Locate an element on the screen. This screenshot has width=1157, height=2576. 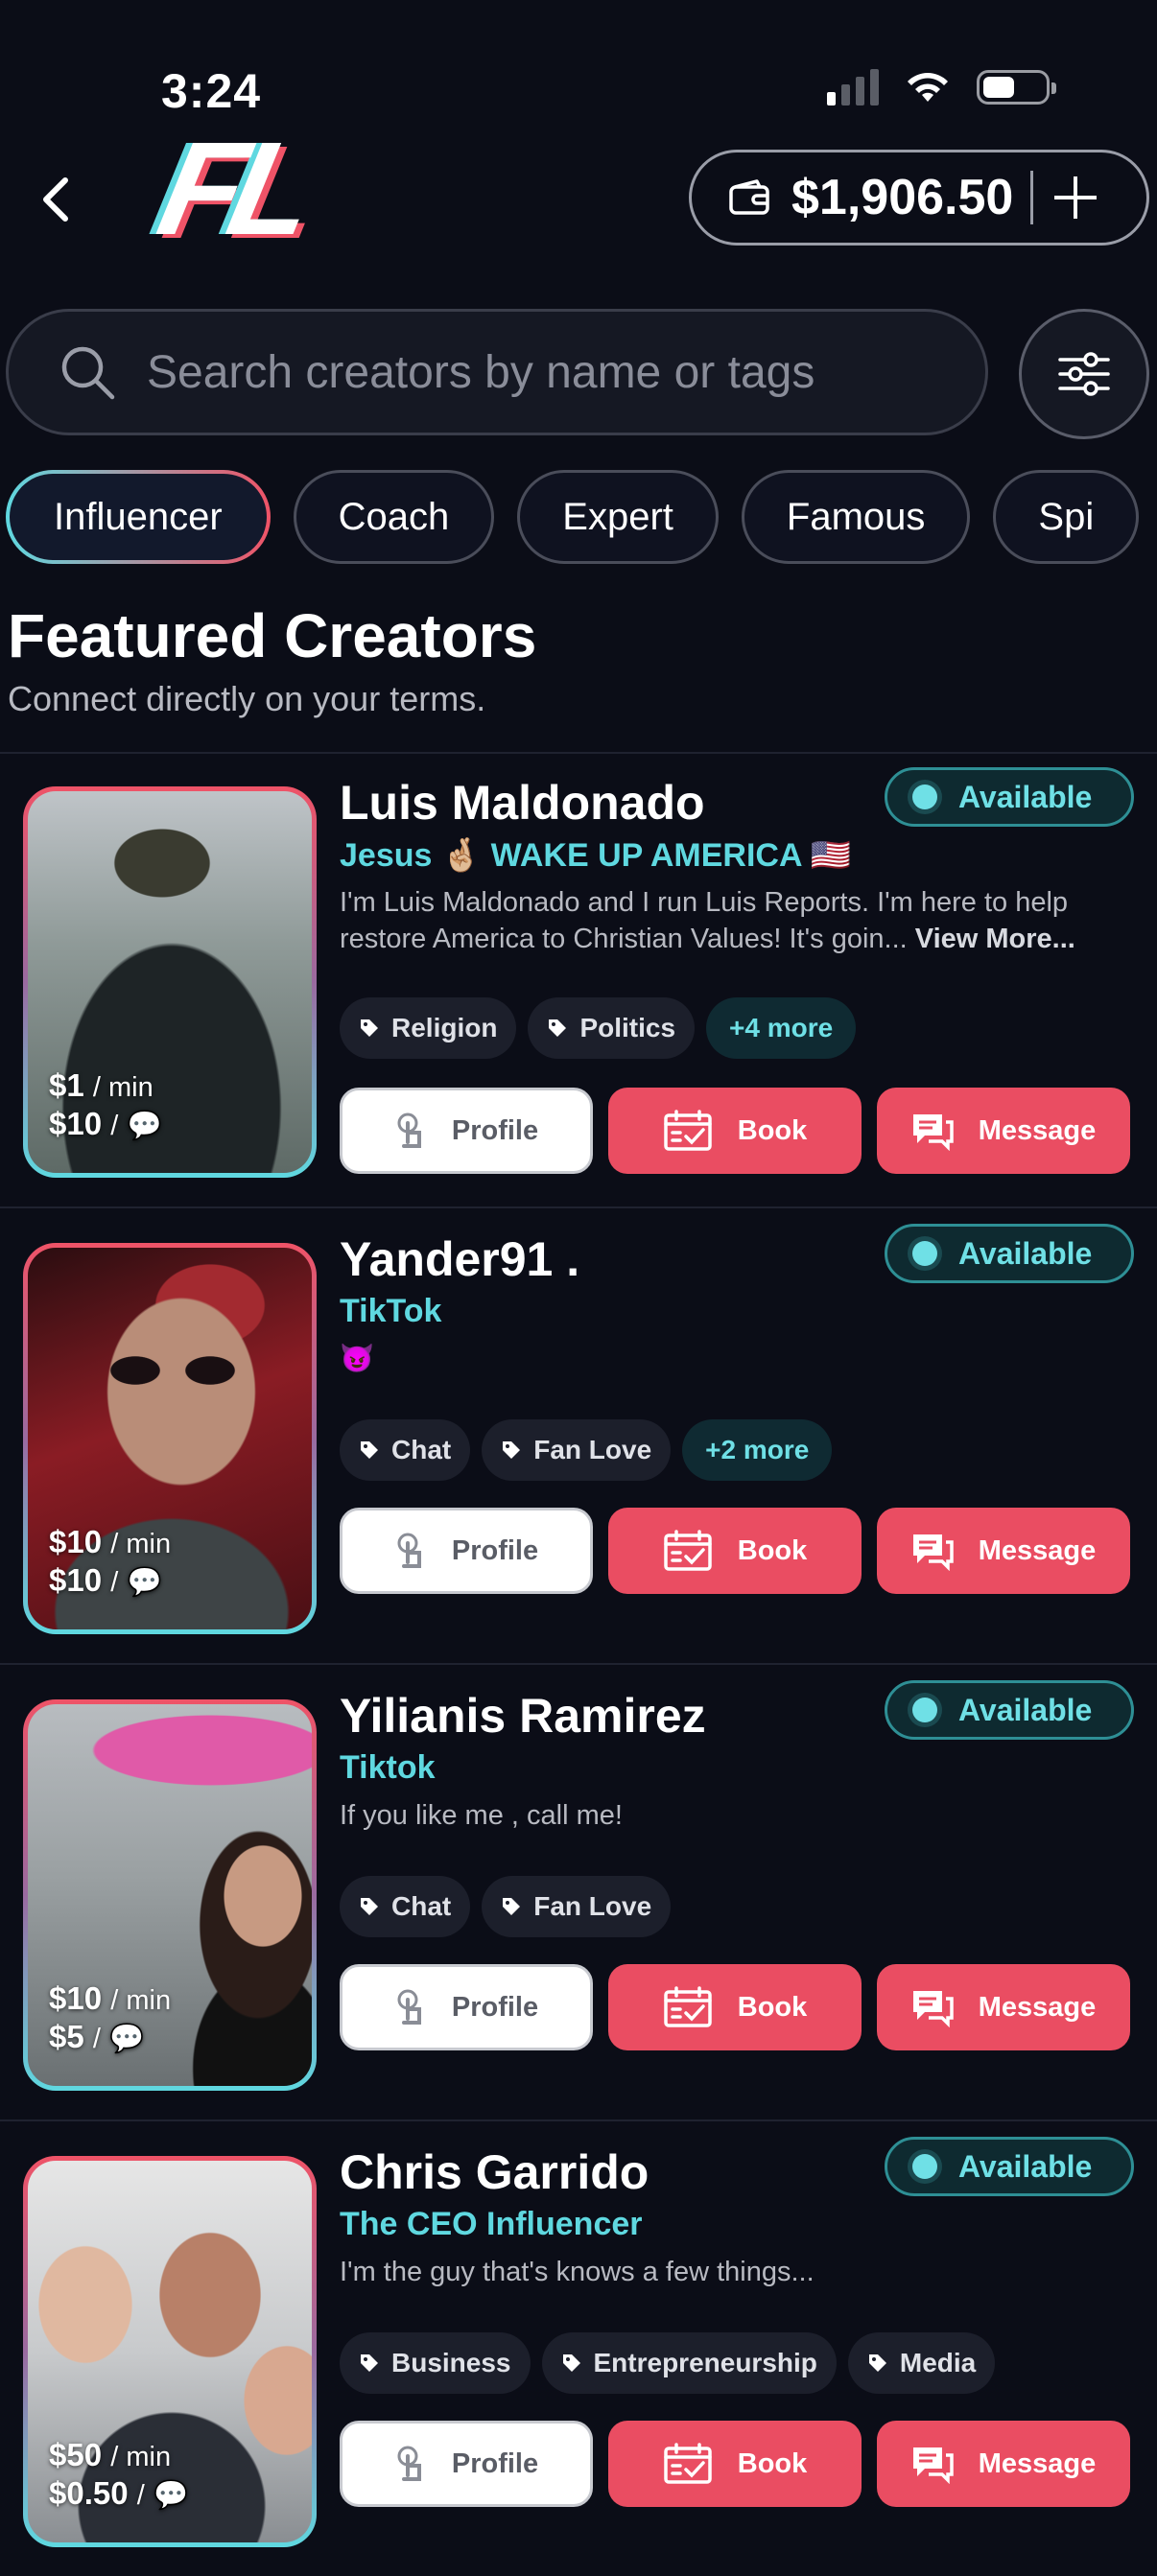
more-tags-chip: +4 more is located at coordinates (781, 1028).